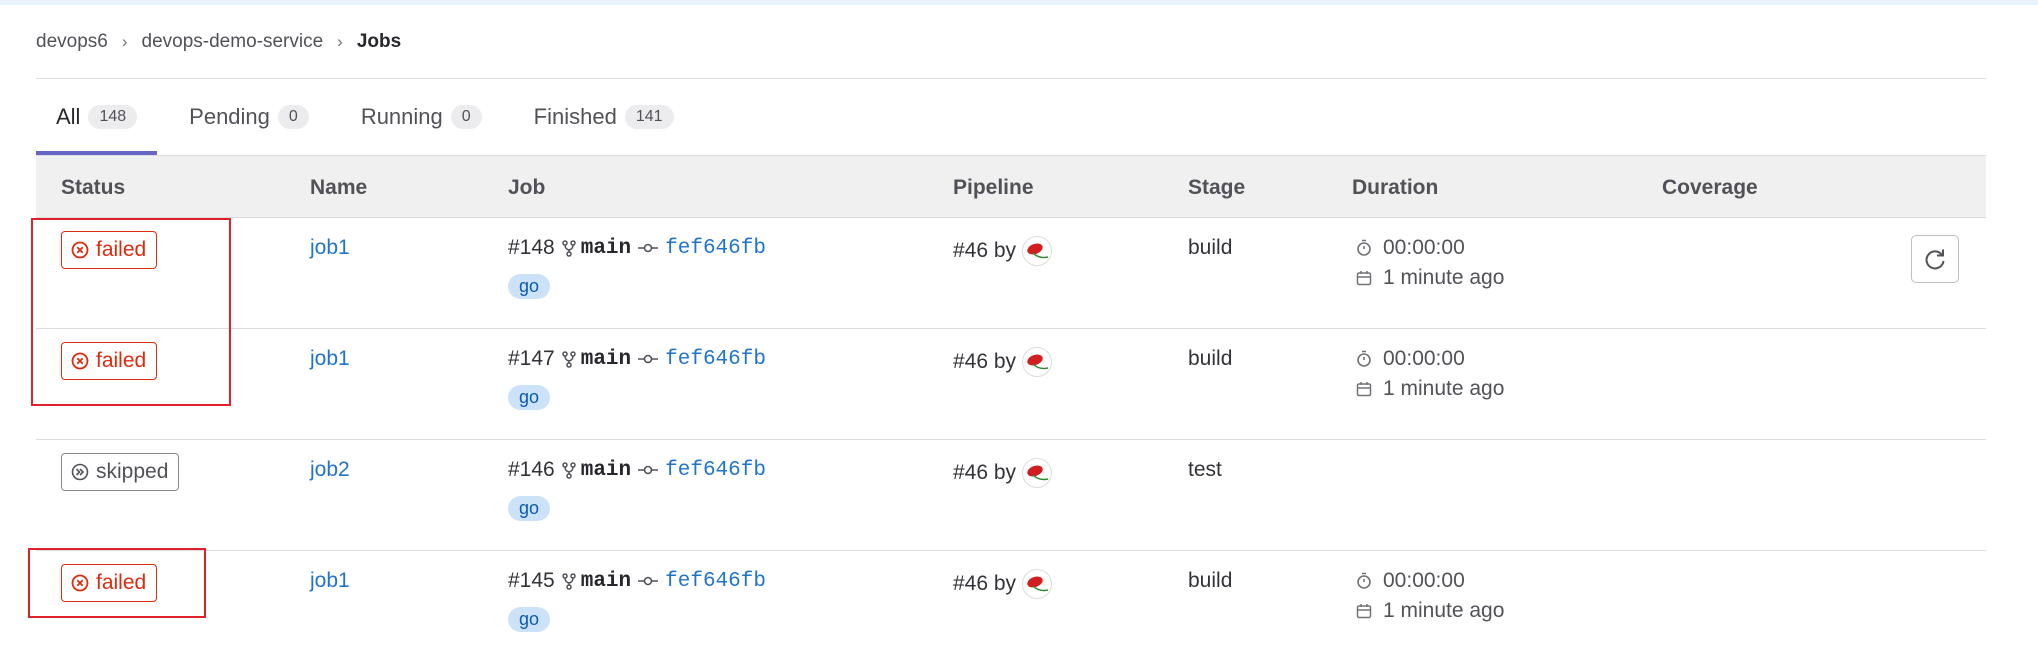 Image resolution: width=2038 pixels, height=663 pixels. I want to click on retry-icon, so click(1935, 259).